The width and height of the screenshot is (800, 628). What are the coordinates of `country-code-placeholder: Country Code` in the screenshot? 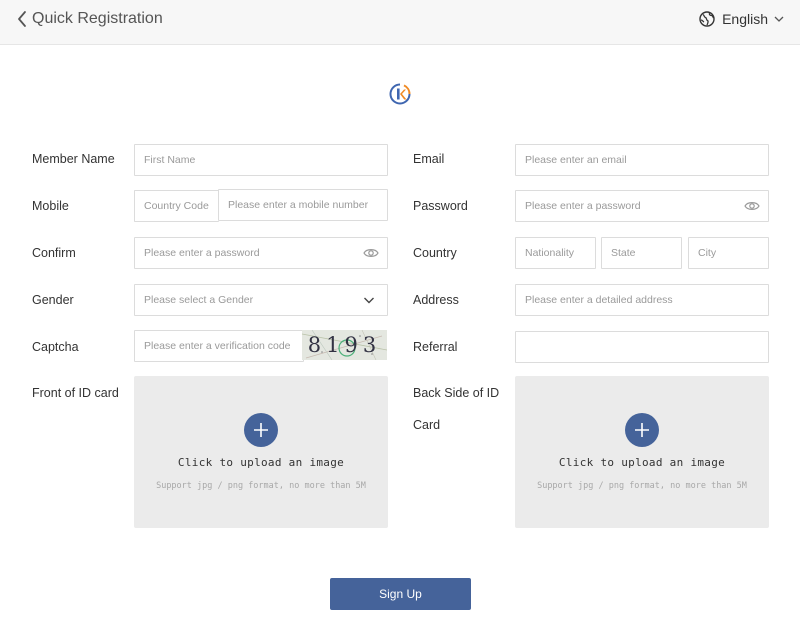 It's located at (176, 206).